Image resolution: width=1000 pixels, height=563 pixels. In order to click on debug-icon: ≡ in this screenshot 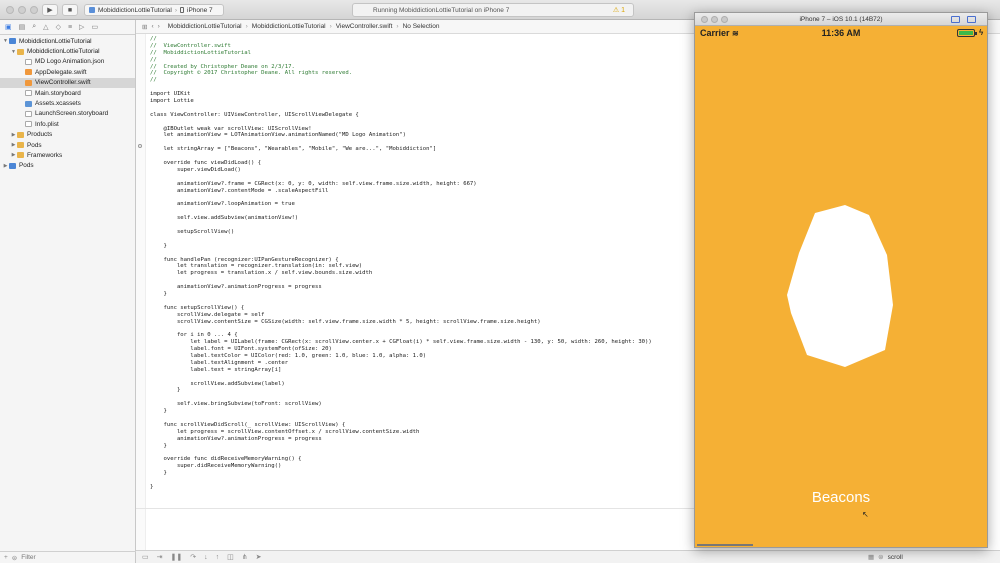, I will do `click(70, 27)`.